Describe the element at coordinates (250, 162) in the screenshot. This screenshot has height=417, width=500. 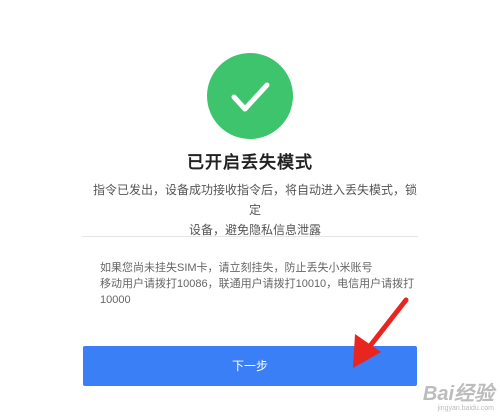
I see `page-title: 已开启丢失模式` at that location.